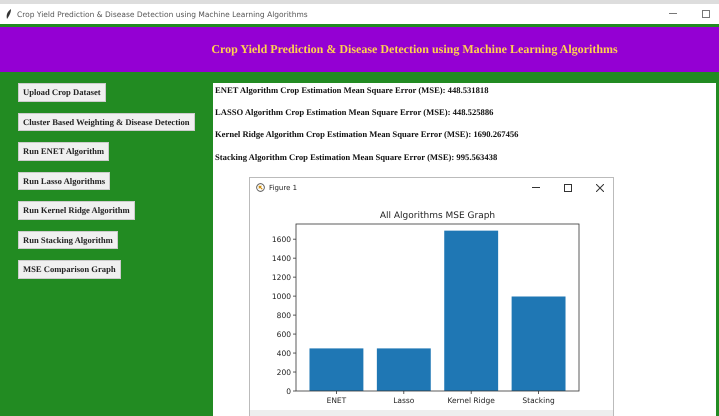 This screenshot has width=719, height=416. Describe the element at coordinates (367, 134) in the screenshot. I see `result-line: Kernel Ridge Algorithm Crop Estimation Mean Square Error (MSE): 1690.267456` at that location.